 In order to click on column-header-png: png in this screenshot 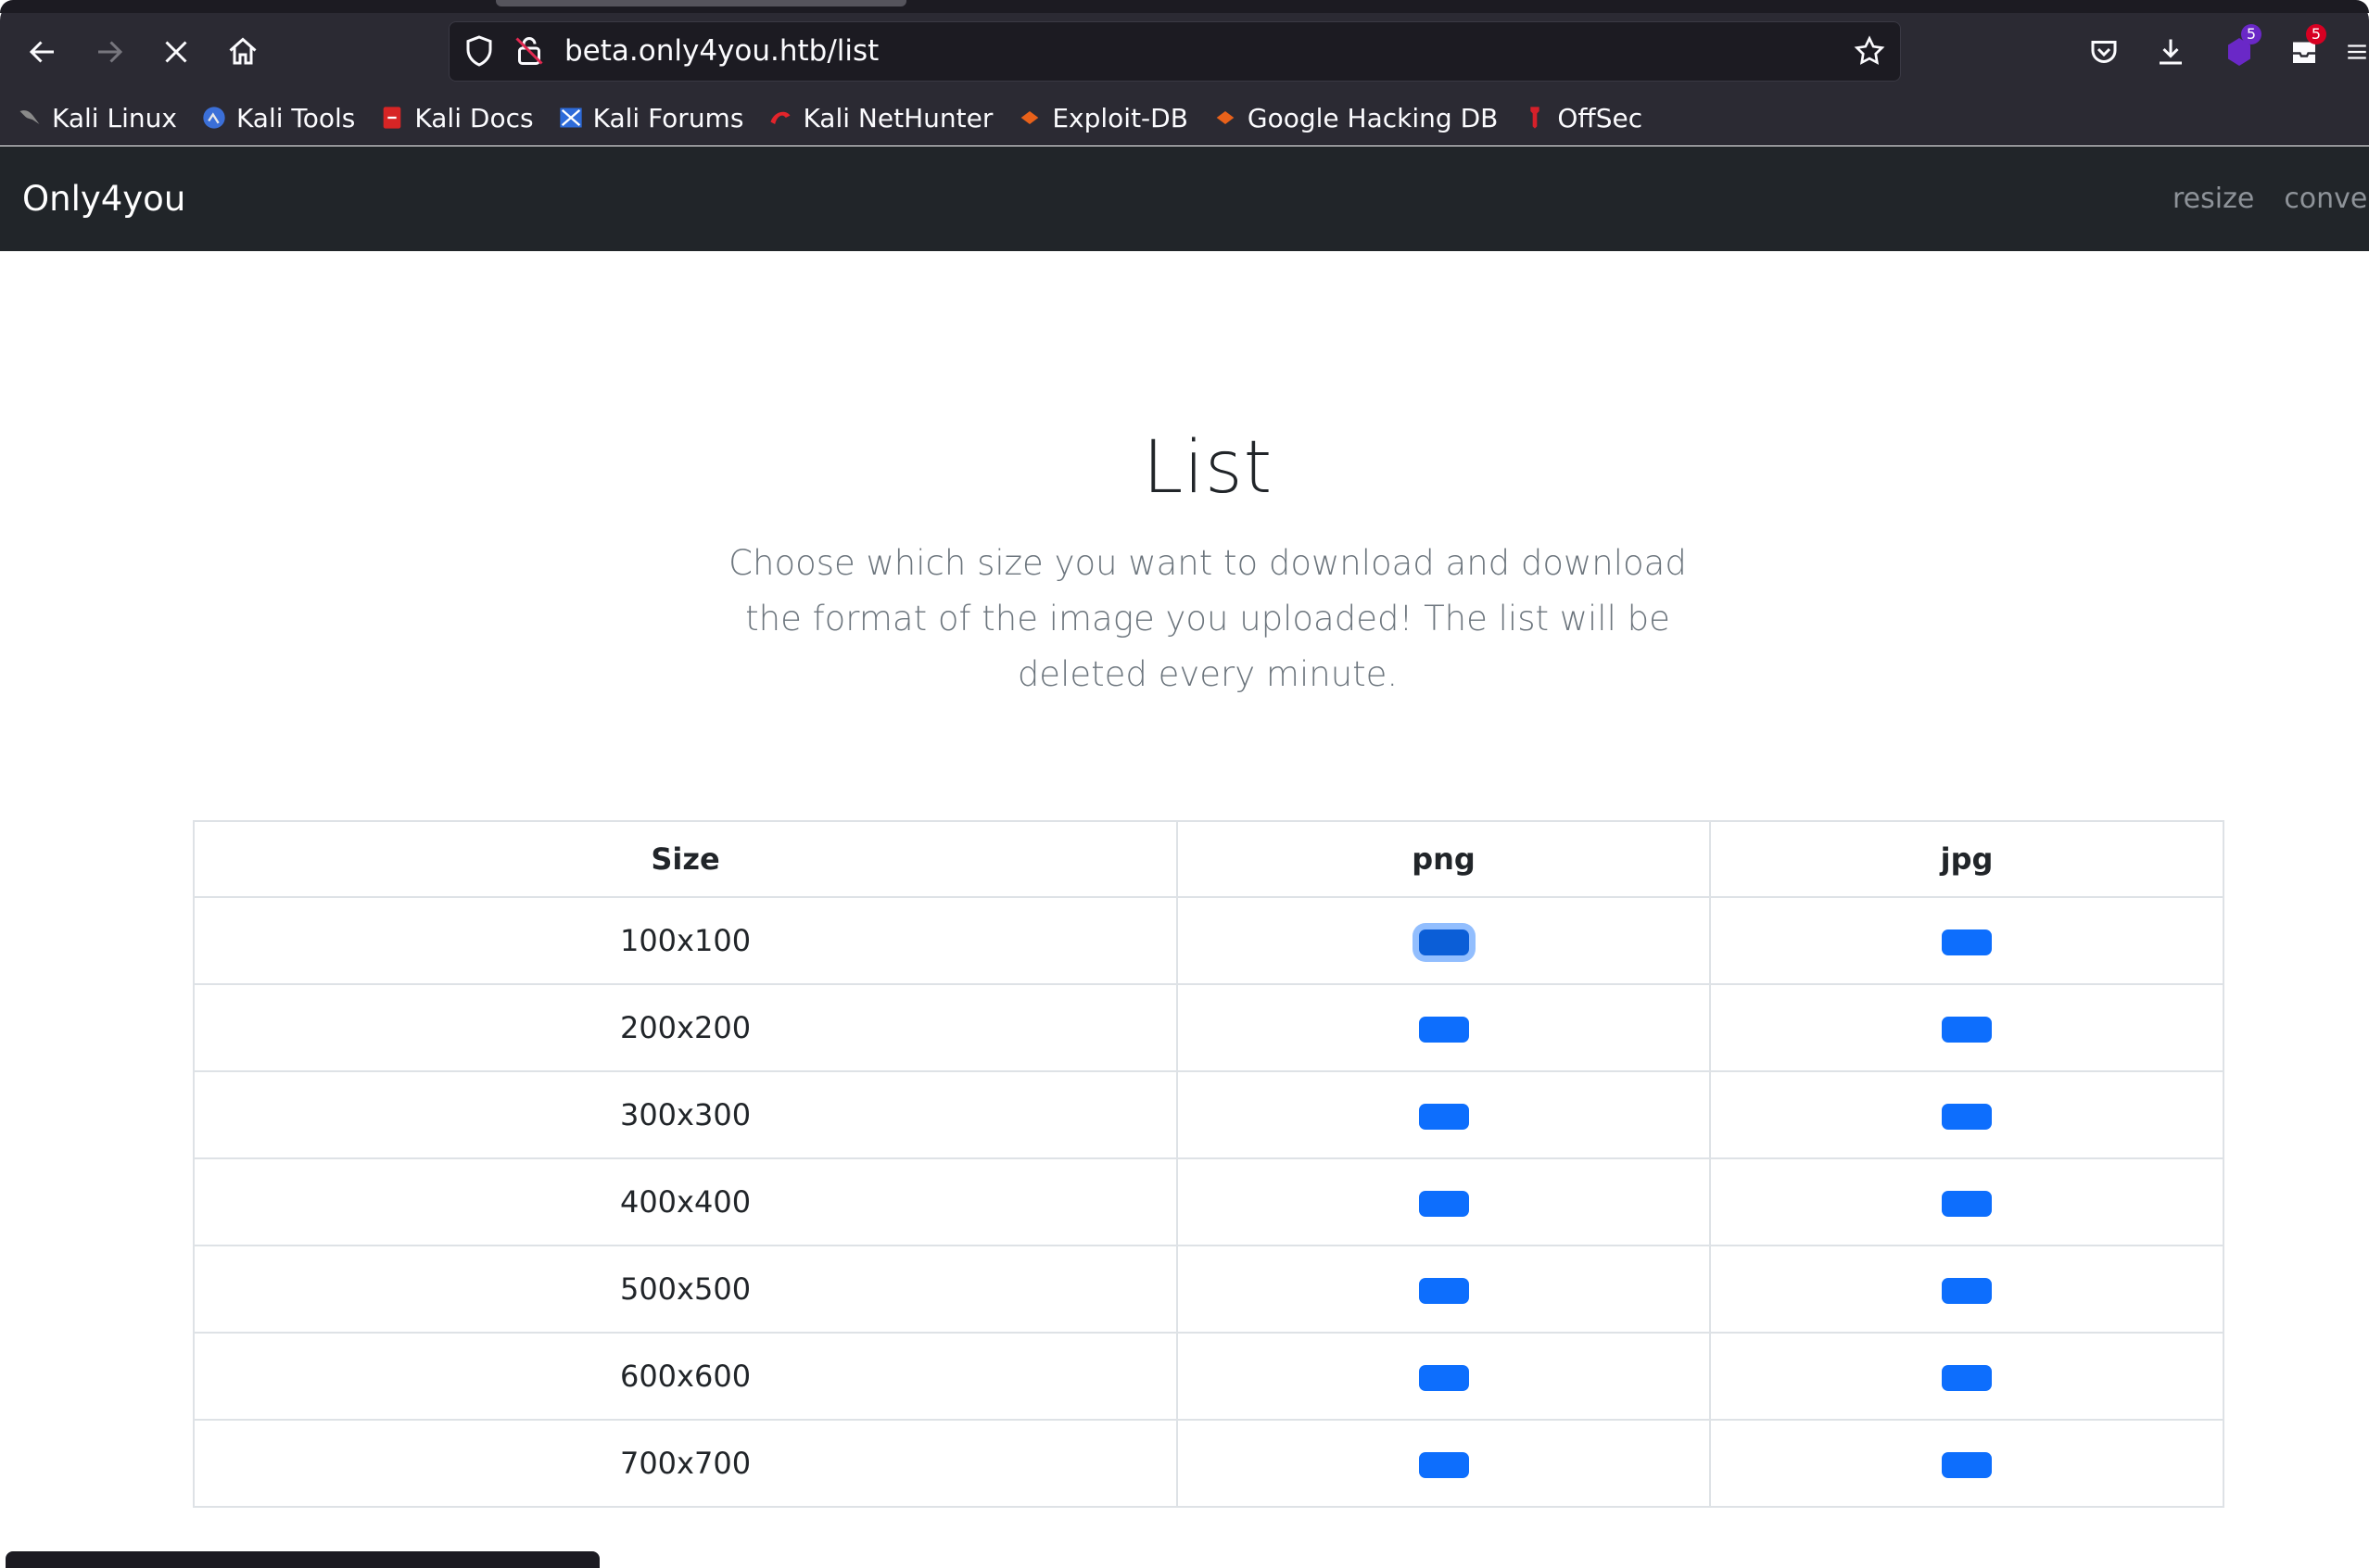, I will do `click(1443, 859)`.